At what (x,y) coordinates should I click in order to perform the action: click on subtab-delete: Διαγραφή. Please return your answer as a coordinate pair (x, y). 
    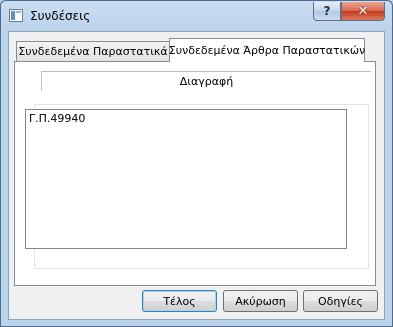
    Looking at the image, I should click on (206, 81).